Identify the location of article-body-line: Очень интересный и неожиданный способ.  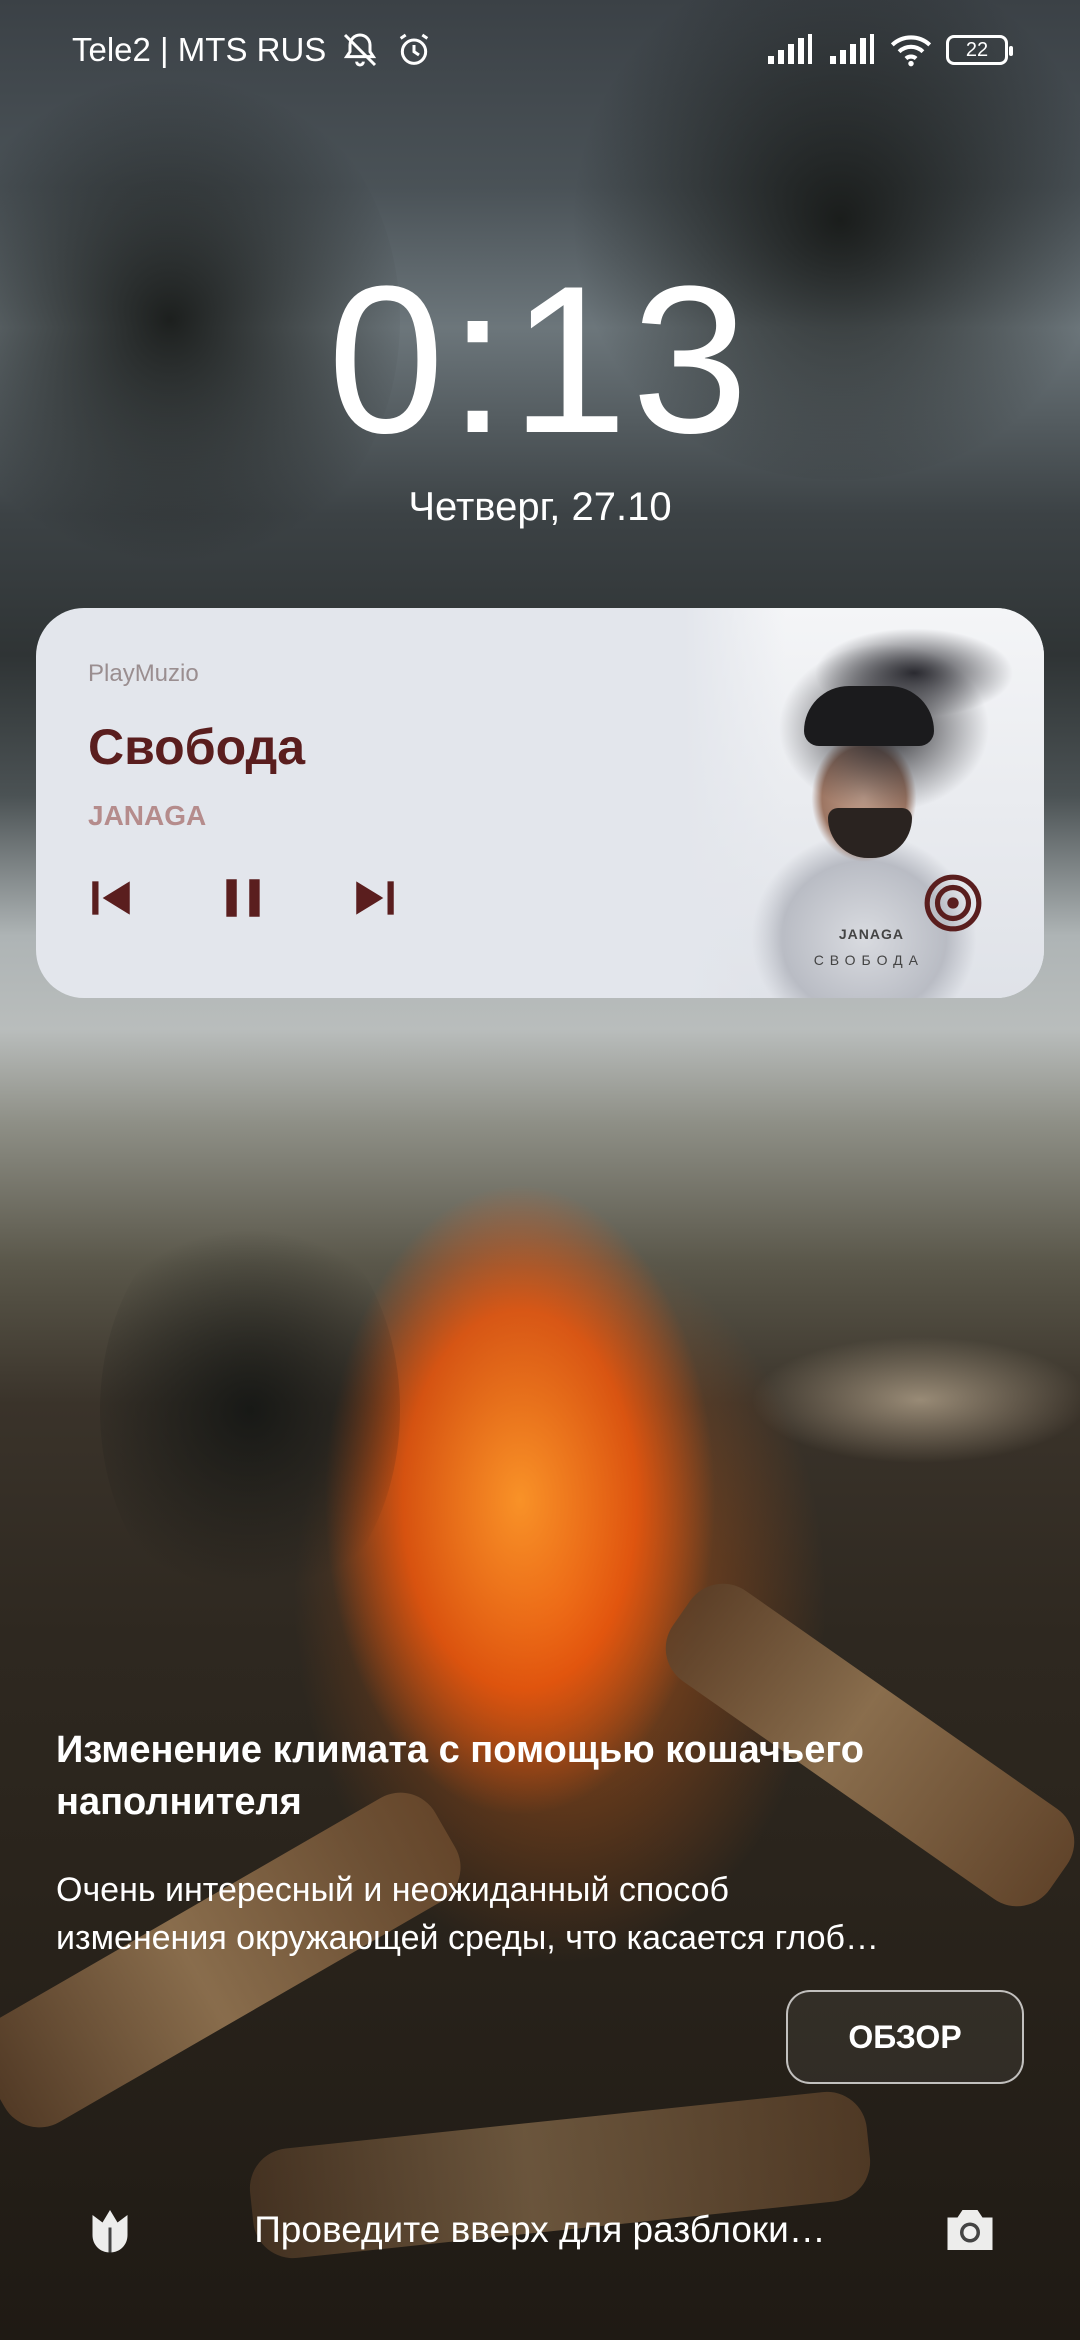
(392, 1890).